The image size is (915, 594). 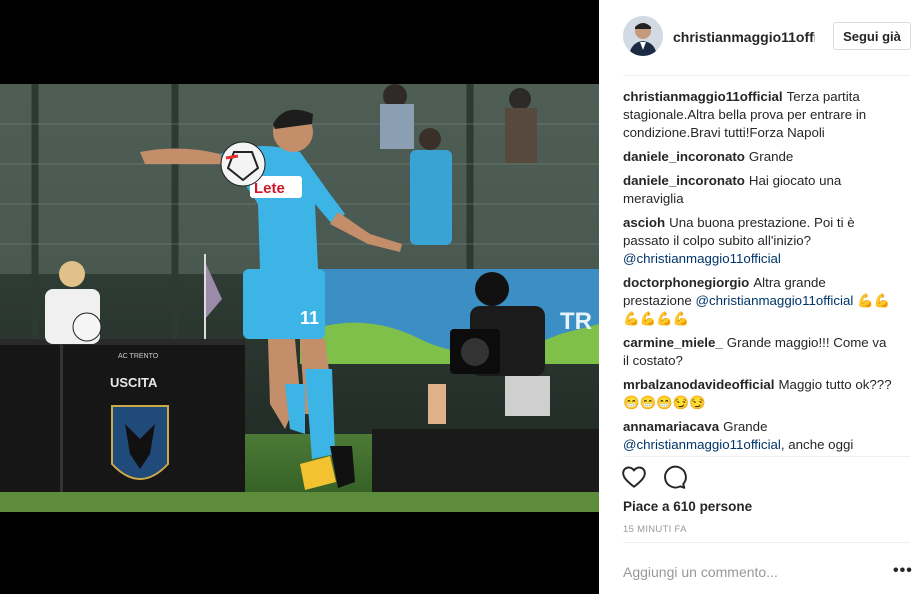 I want to click on more-options-icon: •••, so click(x=903, y=571).